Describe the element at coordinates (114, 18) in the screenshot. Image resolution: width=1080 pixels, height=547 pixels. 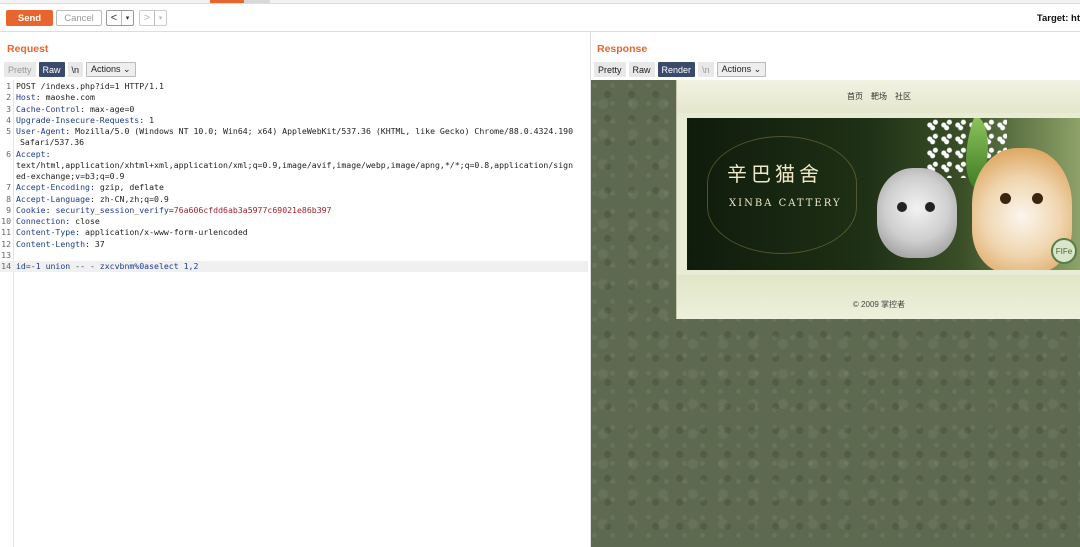
I see `back-arrow-icon: <` at that location.